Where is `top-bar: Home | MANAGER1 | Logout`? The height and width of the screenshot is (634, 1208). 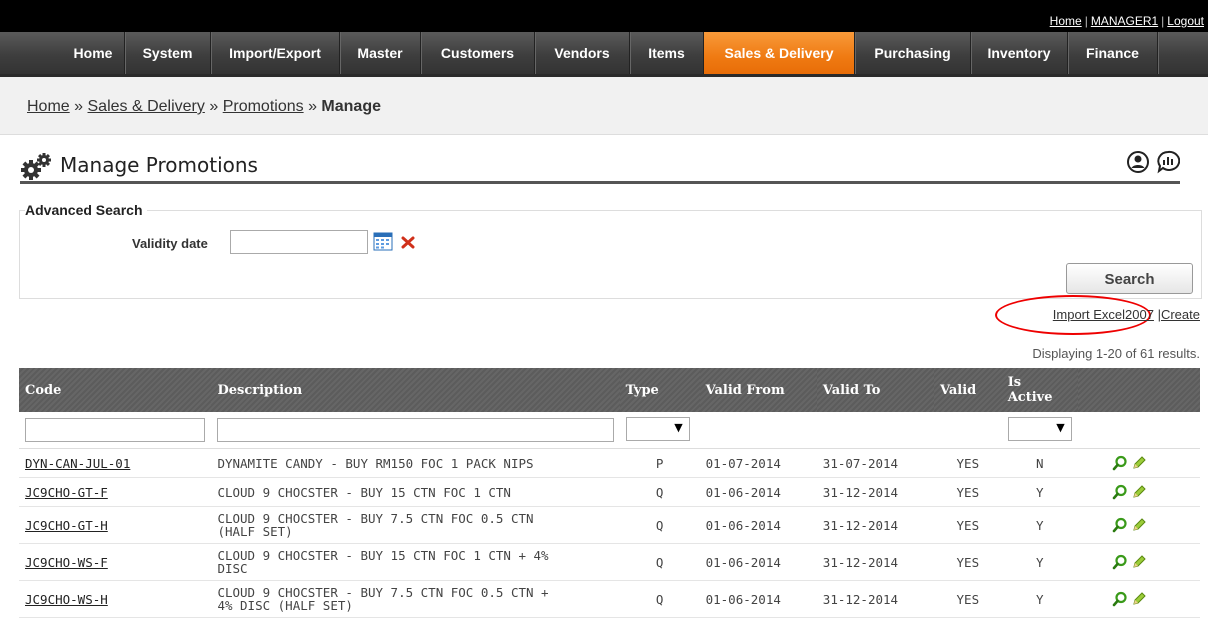
top-bar: Home | MANAGER1 | Logout is located at coordinates (604, 16).